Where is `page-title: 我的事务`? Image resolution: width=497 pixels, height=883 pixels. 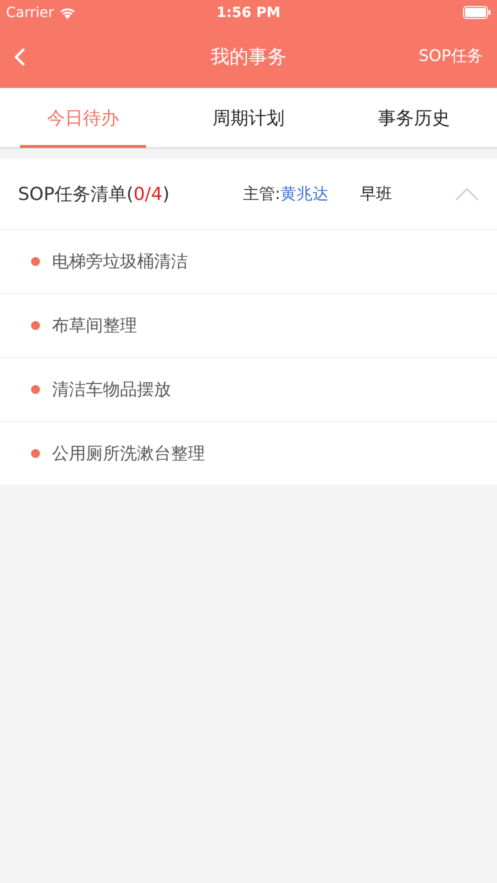
page-title: 我的事务 is located at coordinates (248, 57).